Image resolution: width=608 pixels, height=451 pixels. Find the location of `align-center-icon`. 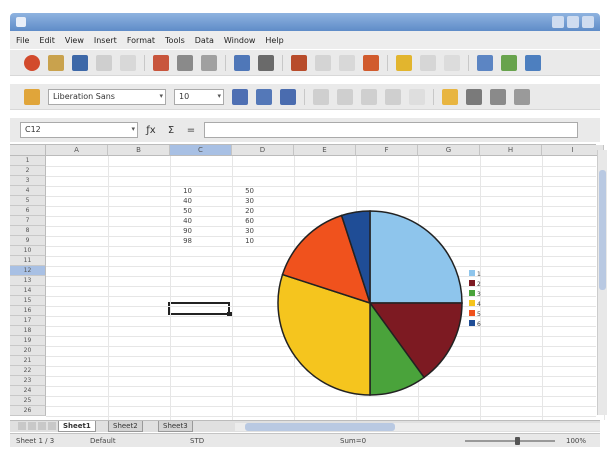

align-center-icon is located at coordinates (345, 96).